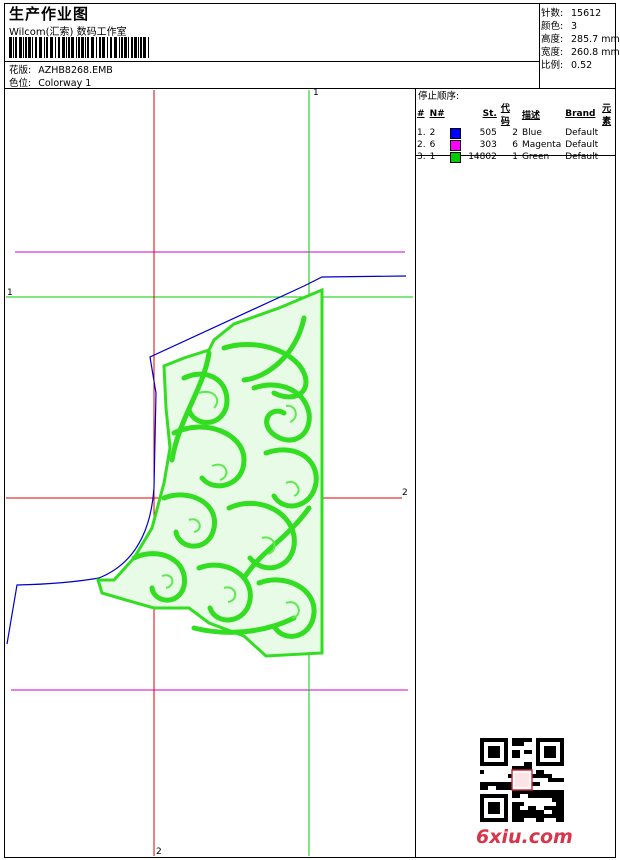  I want to click on seq-code: 1, so click(515, 157).